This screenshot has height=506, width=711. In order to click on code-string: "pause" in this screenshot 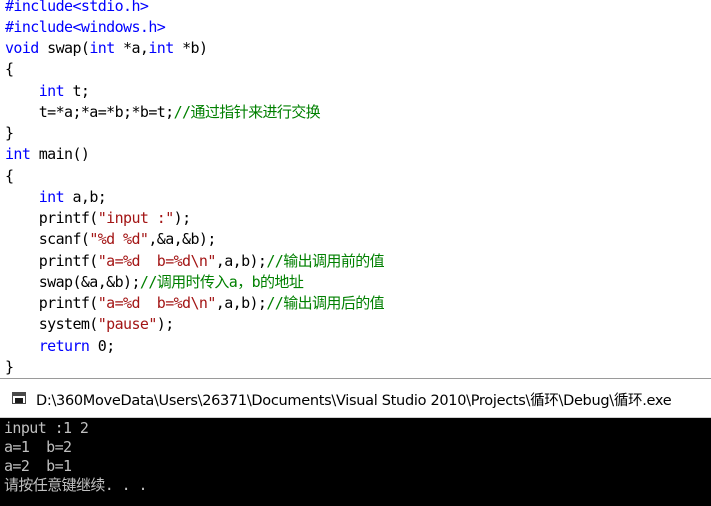, I will do `click(127, 324)`.